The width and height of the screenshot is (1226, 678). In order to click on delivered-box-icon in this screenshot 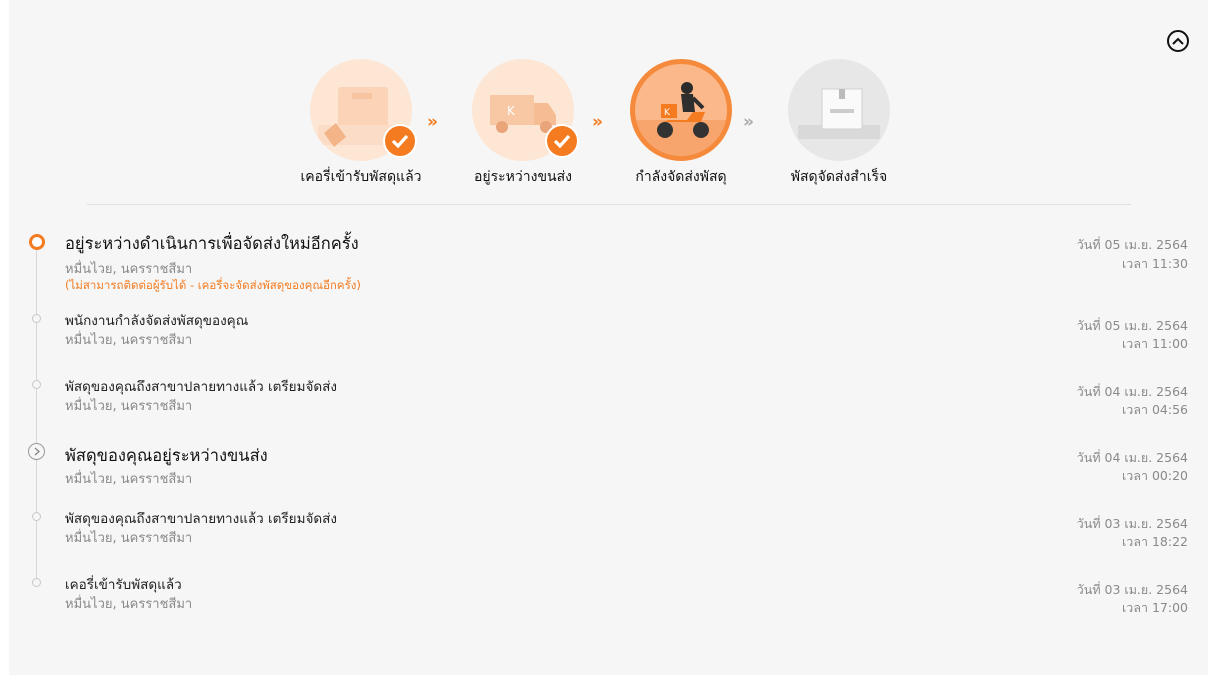, I will do `click(839, 110)`.